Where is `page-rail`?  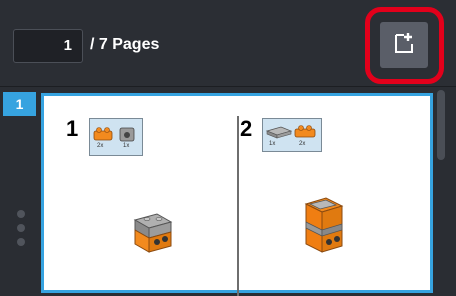 page-rail is located at coordinates (21, 185).